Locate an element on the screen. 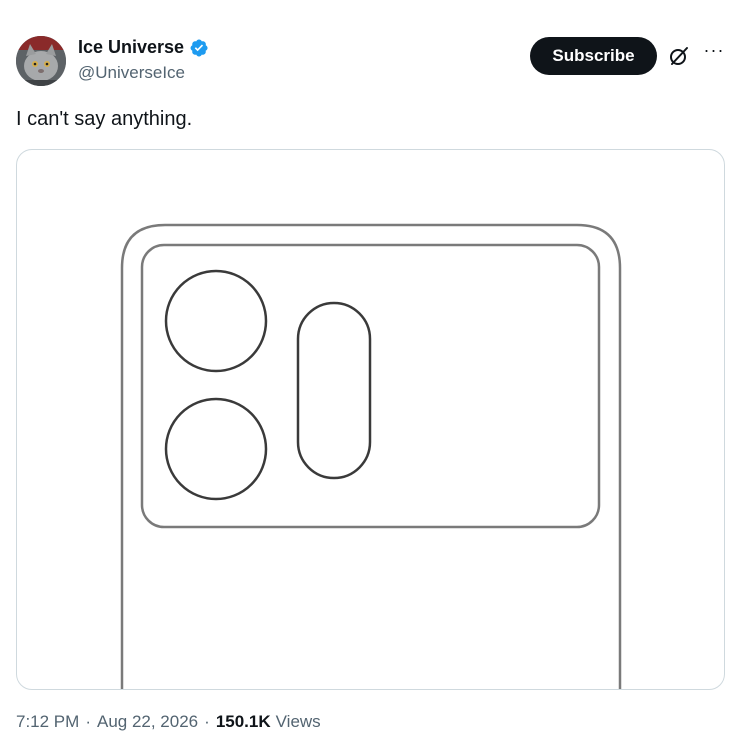 Image resolution: width=740 pixels, height=744 pixels. author-display-name: Ice Universe is located at coordinates (131, 47).